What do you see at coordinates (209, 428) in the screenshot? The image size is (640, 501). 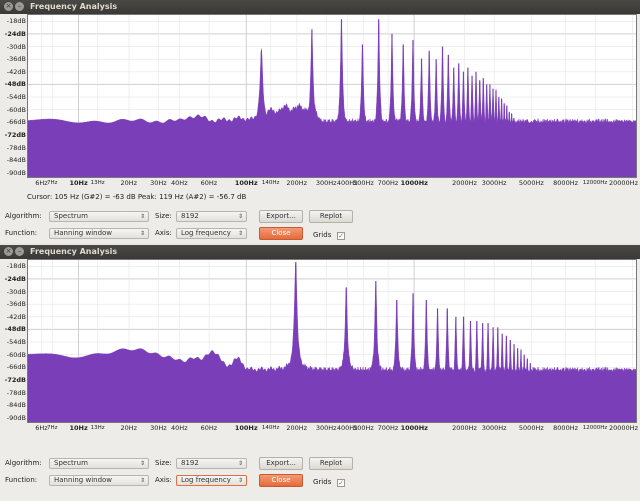 I see `x-tick-label: 60Hz` at bounding box center [209, 428].